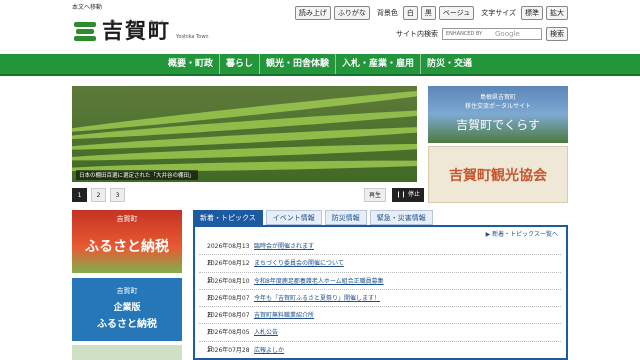 Image resolution: width=640 pixels, height=360 pixels. What do you see at coordinates (557, 34) in the screenshot?
I see `search-button: 検索` at bounding box center [557, 34].